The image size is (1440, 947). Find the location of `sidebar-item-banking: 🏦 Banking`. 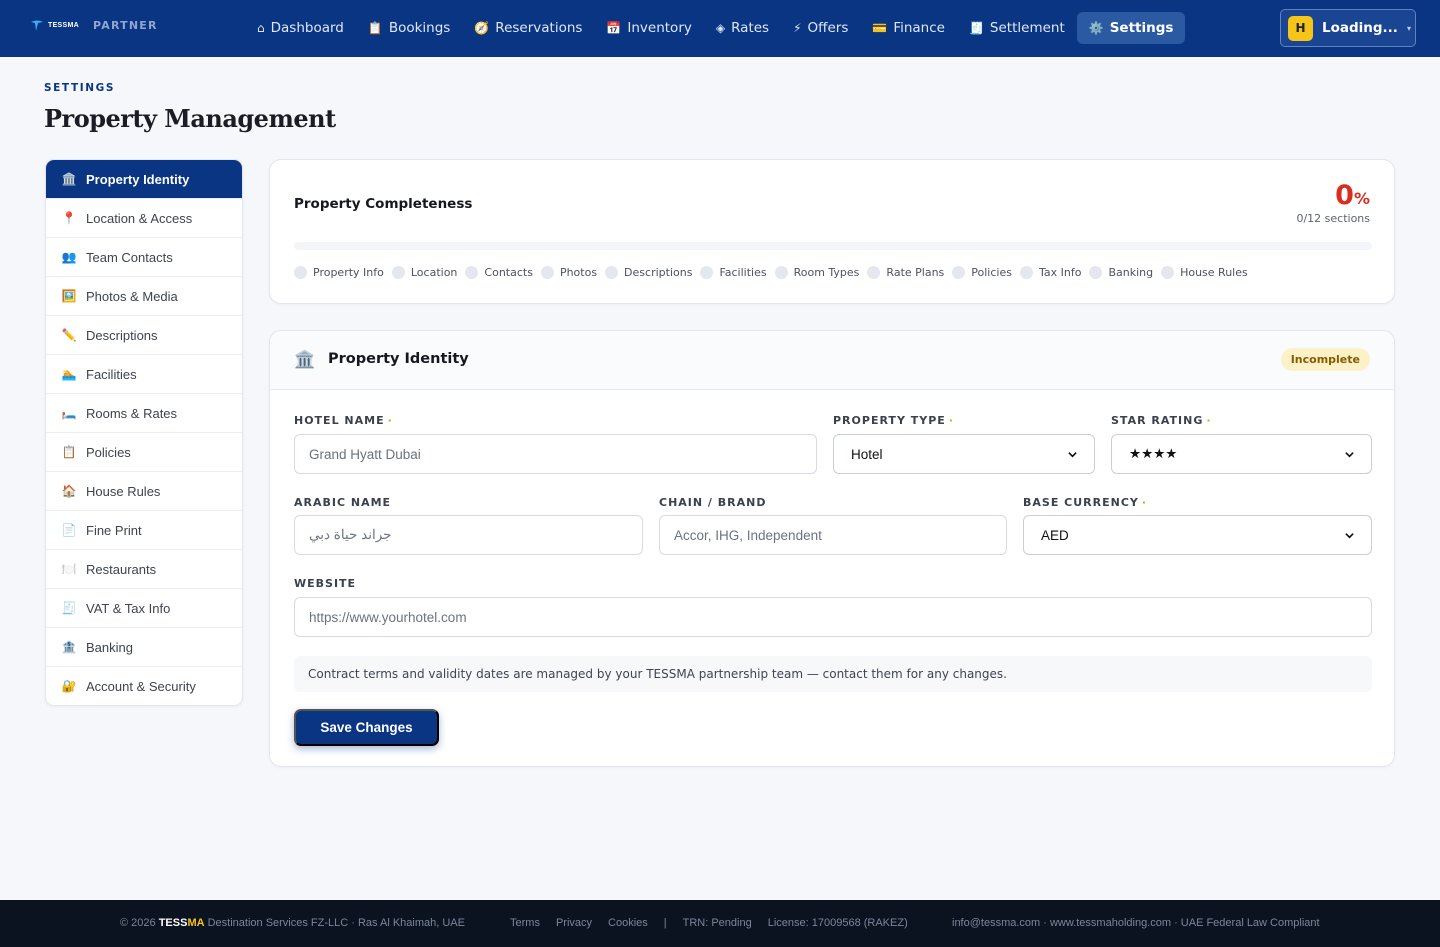

sidebar-item-banking: 🏦 Banking is located at coordinates (144, 646).